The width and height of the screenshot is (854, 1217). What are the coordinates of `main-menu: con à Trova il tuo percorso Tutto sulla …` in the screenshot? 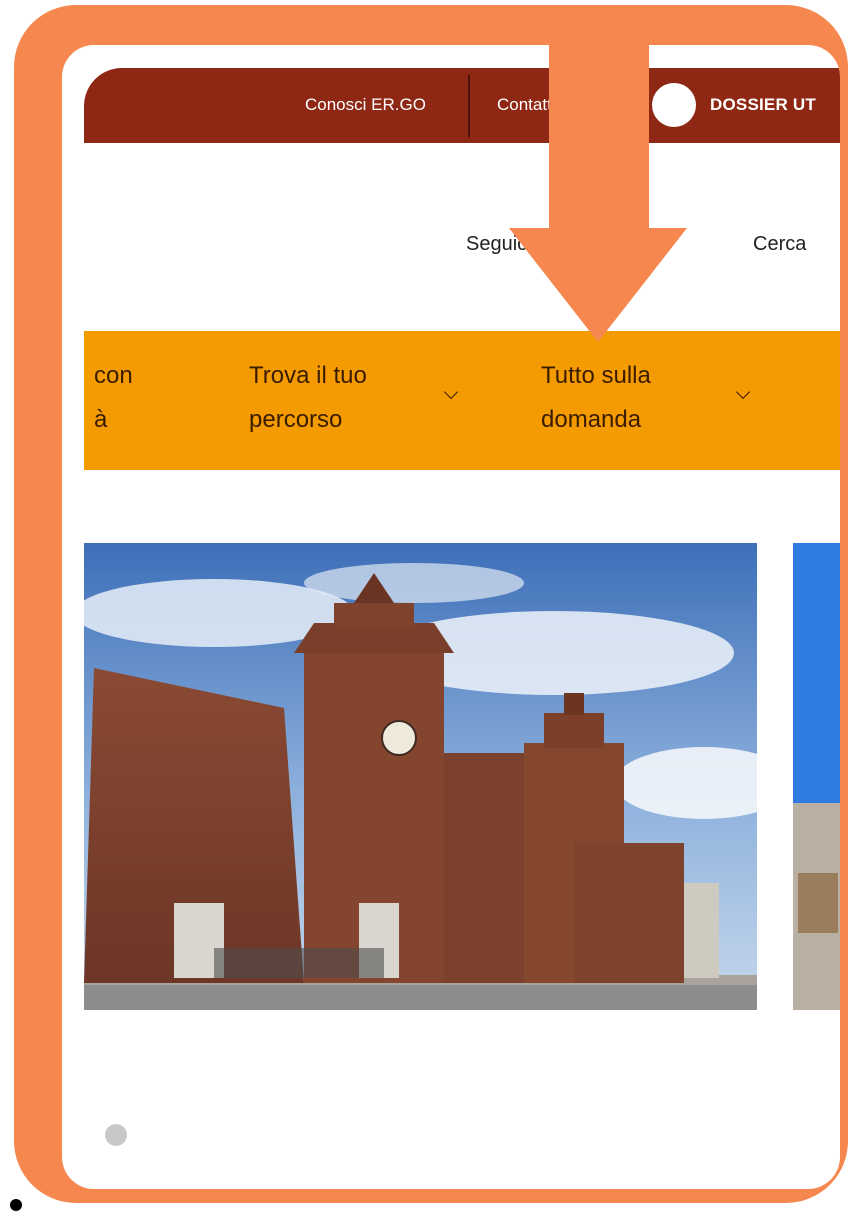 It's located at (462, 400).